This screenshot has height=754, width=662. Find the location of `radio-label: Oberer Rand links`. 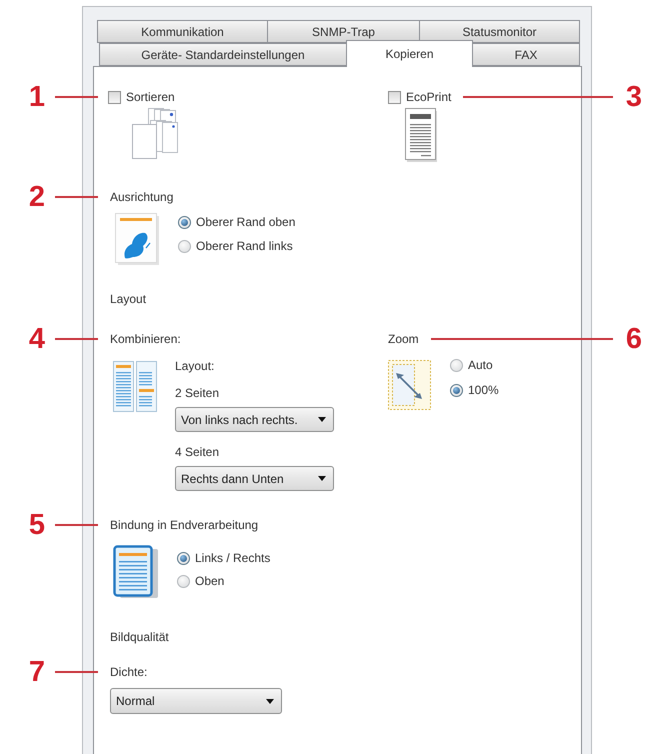

radio-label: Oberer Rand links is located at coordinates (244, 246).